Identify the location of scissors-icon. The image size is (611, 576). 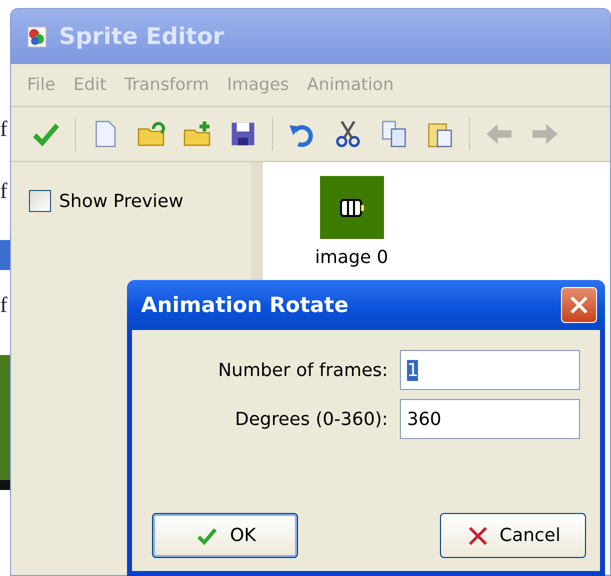
(348, 134).